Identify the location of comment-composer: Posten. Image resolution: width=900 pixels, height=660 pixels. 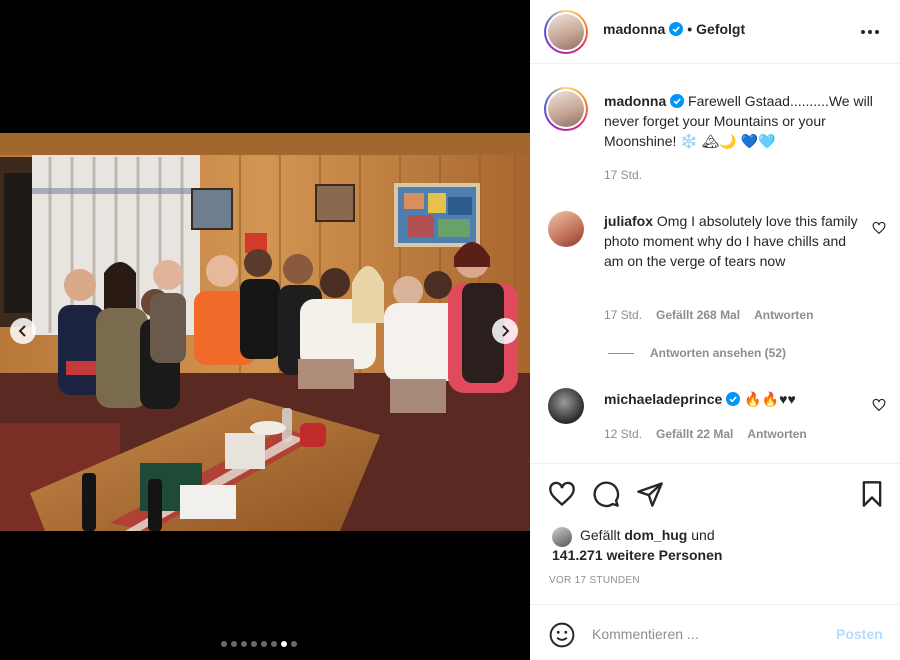
(715, 632).